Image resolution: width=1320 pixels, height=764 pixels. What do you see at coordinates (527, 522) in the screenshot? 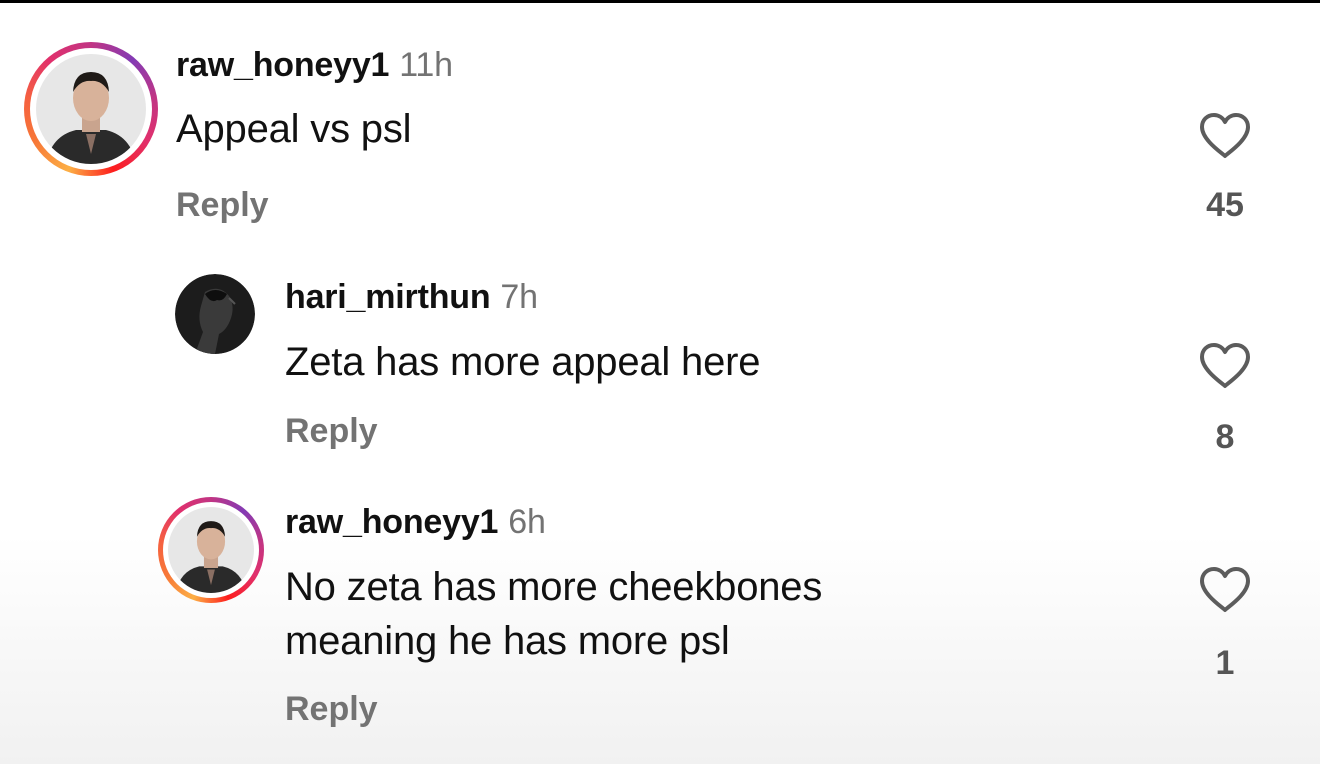
I see `comment-timestamp: 6h` at bounding box center [527, 522].